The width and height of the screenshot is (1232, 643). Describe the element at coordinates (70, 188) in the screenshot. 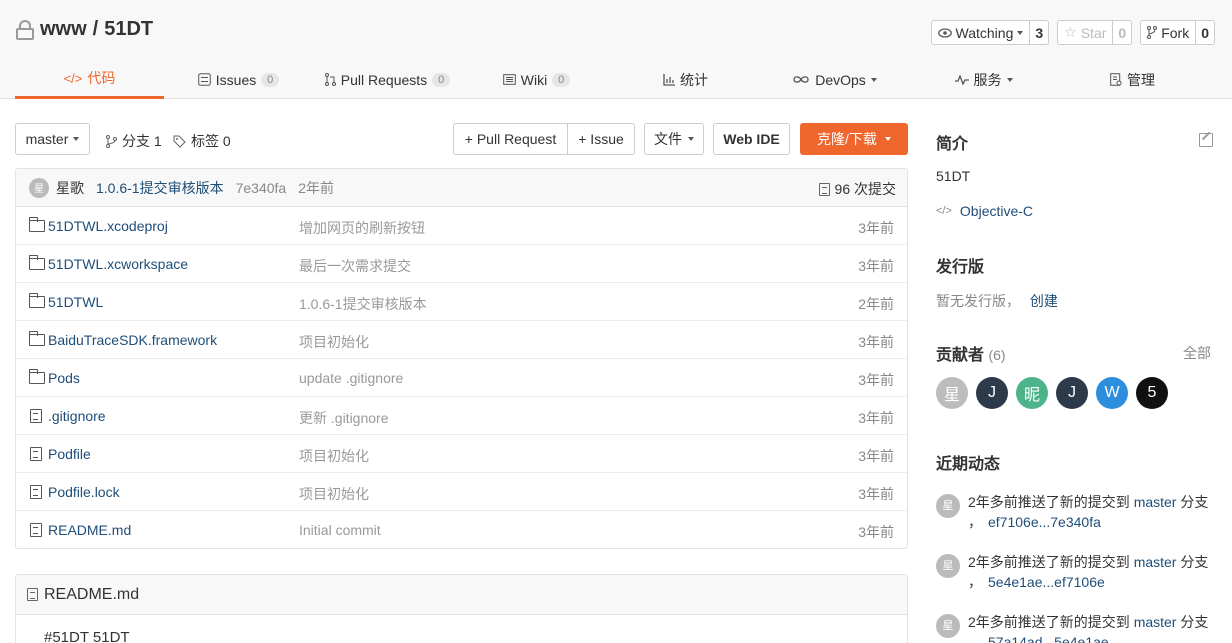

I see `commit-author: 星歌` at that location.